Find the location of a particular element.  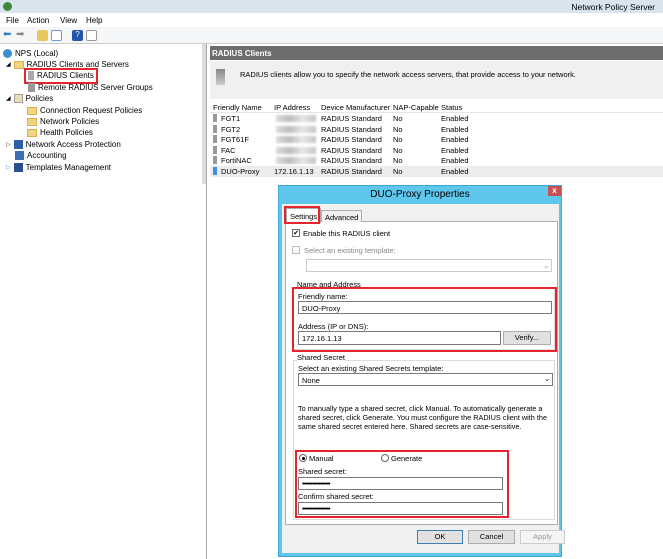

table-row: FAC RADIUS Standard No Enabled is located at coordinates (436, 150).